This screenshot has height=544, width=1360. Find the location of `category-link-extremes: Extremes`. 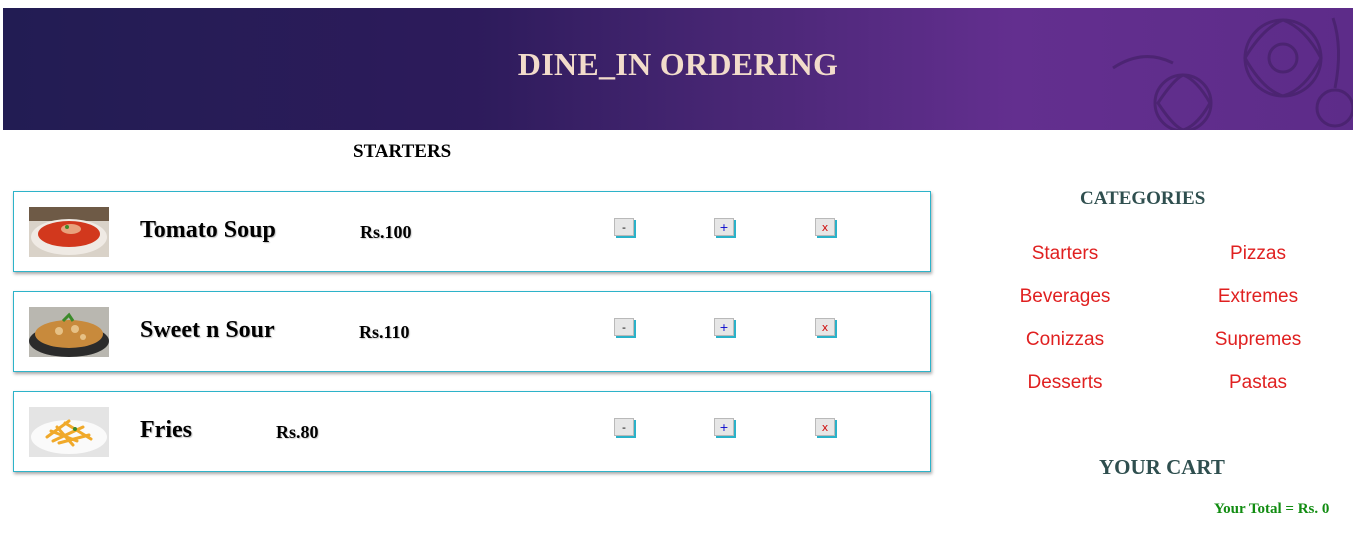

category-link-extremes: Extremes is located at coordinates (1258, 297).